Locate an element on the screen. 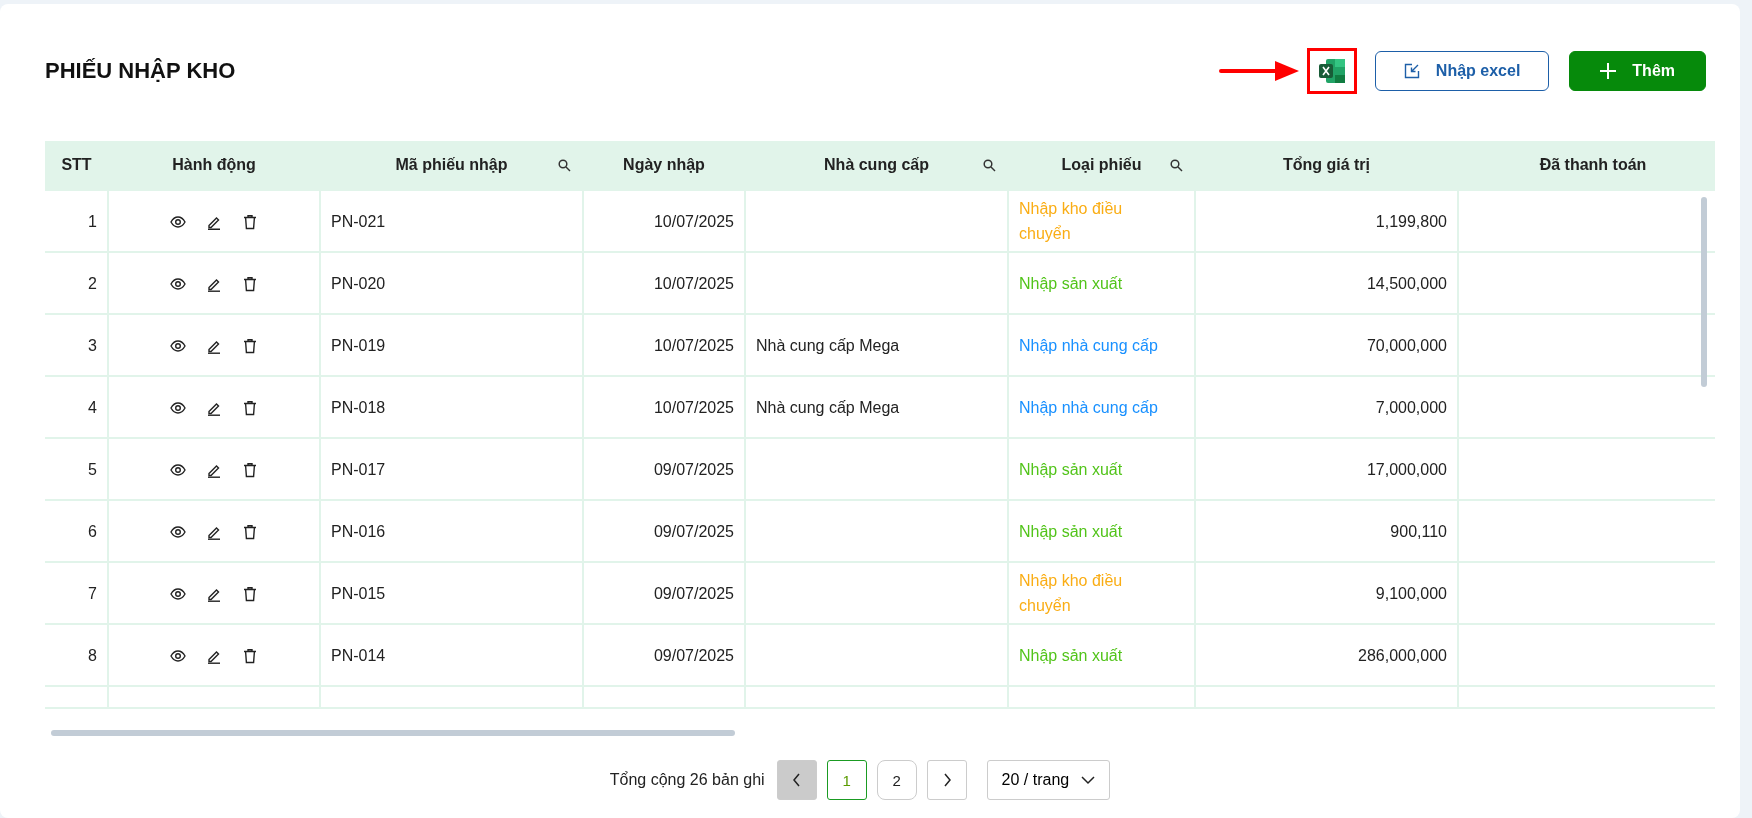 Image resolution: width=1752 pixels, height=818 pixels. voucher-code: PN-016 is located at coordinates (358, 531).